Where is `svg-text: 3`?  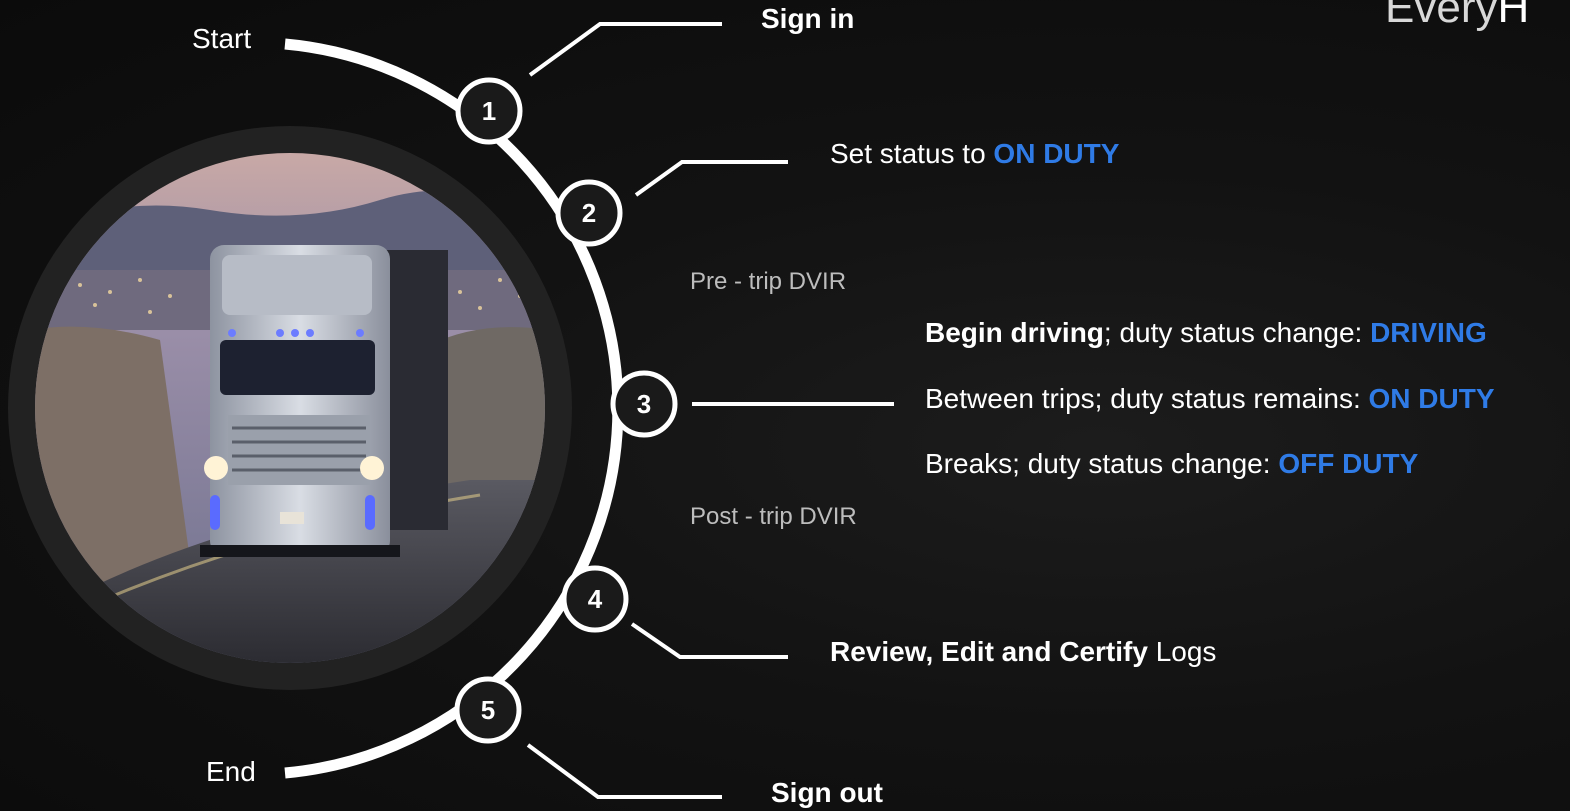
svg-text: 3 is located at coordinates (644, 404).